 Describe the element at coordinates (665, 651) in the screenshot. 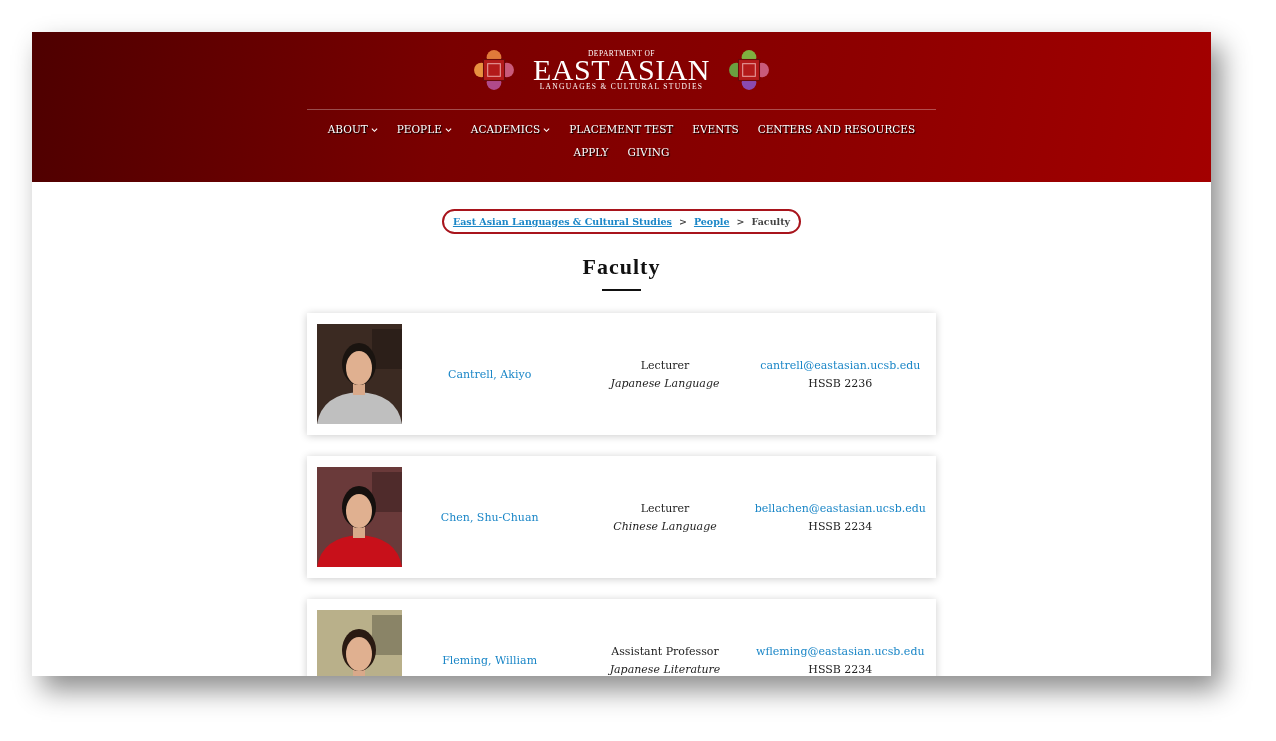

I see `position-text: Assistant Professor` at that location.